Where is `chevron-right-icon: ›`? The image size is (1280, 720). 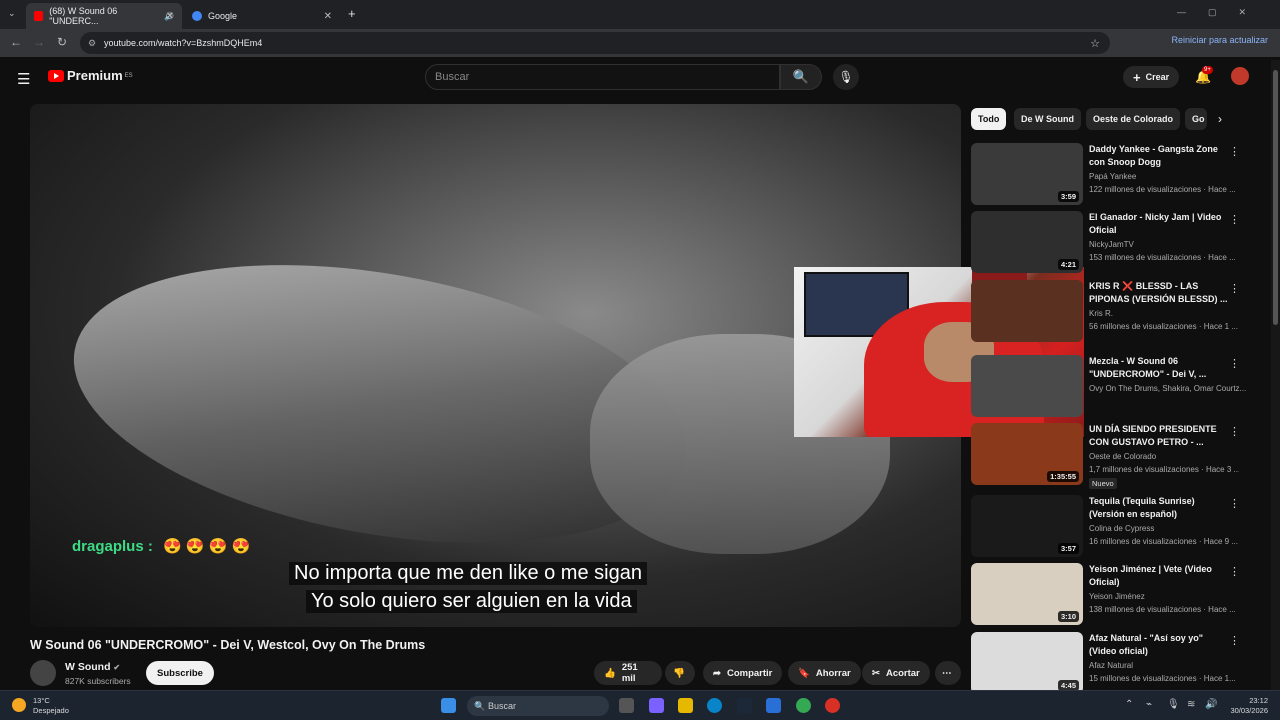
chevron-right-icon: › is located at coordinates (1220, 119).